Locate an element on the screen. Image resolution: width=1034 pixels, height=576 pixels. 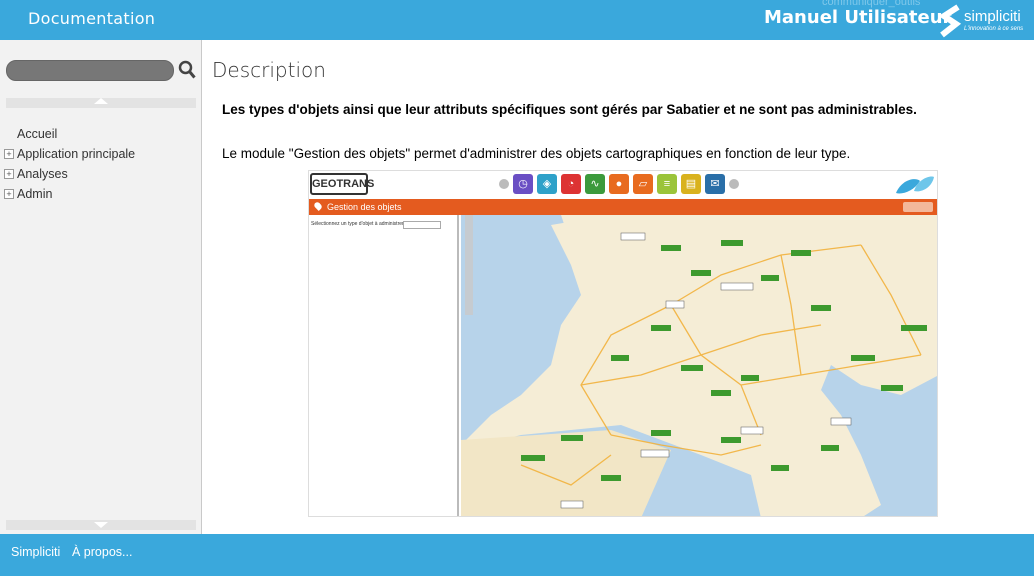
panel-header: Gestion des objets is located at coordinates (623, 207).